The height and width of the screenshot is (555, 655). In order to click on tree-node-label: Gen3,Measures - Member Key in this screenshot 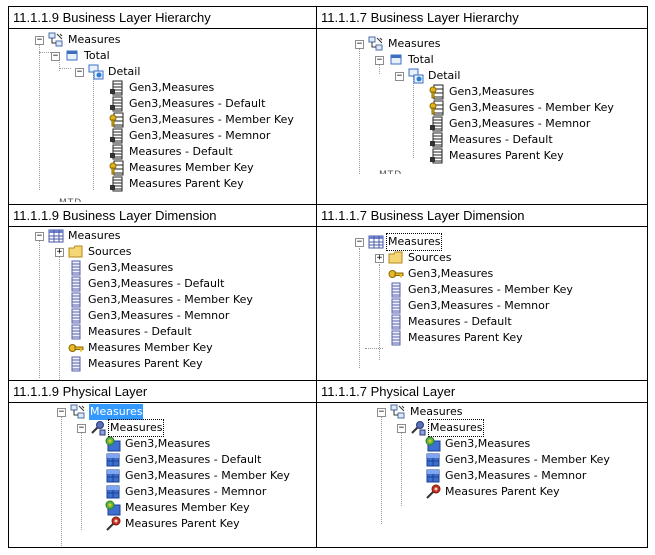, I will do `click(531, 107)`.